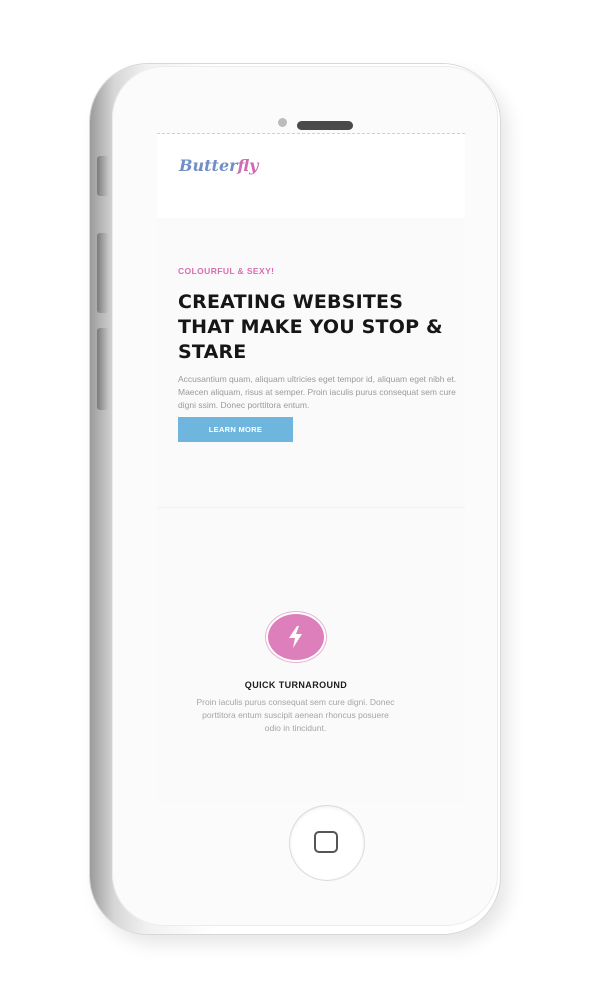 The height and width of the screenshot is (995, 603). I want to click on hero-eyebrow: COLOURFUL & SEXY!, so click(226, 271).